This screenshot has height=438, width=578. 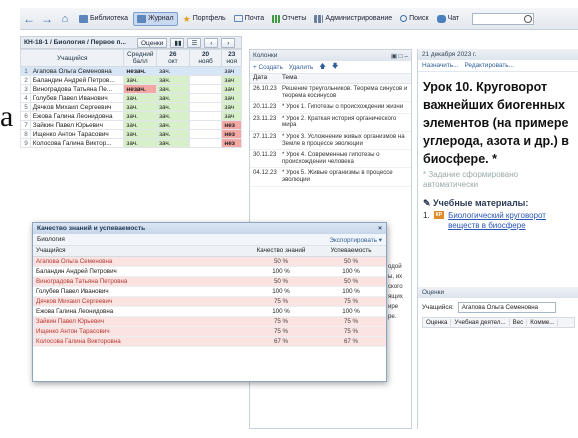 I want to click on table-row: Баландин Андрей Петрович 100 % 100 %, so click(x=209, y=271).